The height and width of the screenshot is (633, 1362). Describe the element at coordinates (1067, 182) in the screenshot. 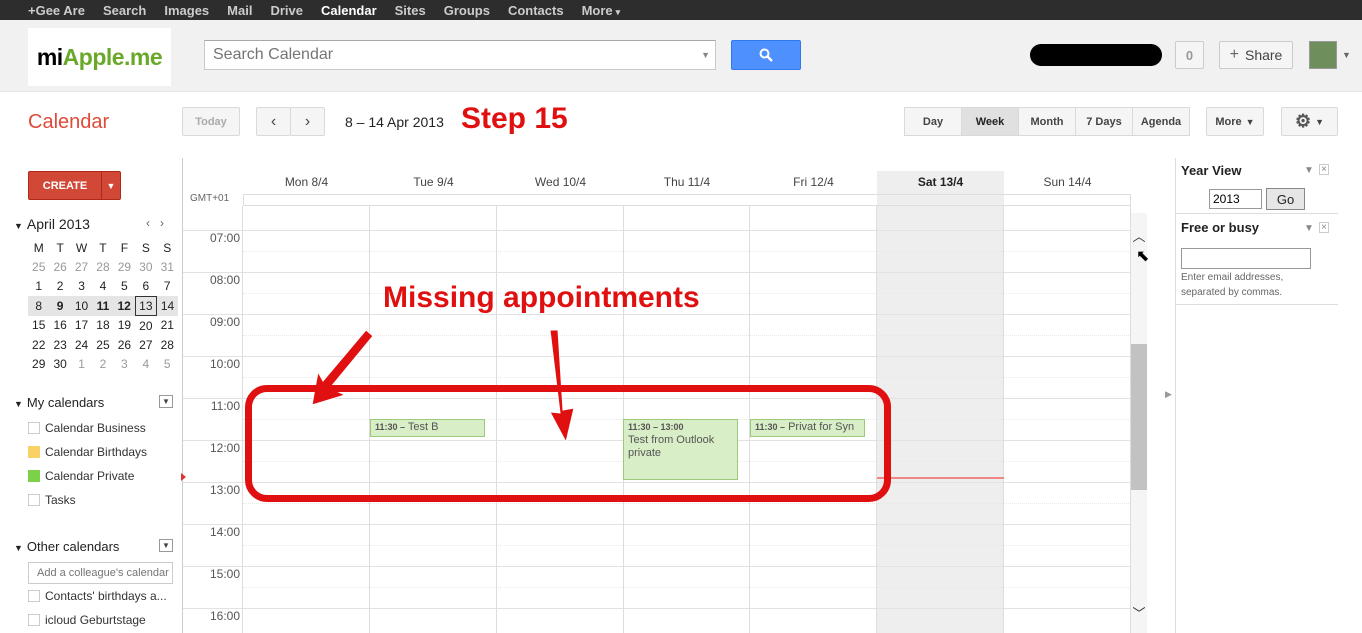

I see `day-header: Sun 14/4` at that location.